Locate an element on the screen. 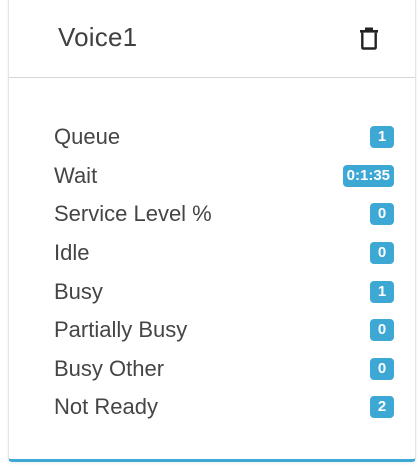 Image resolution: width=417 pixels, height=465 pixels. stat-row-not-ready: Not Ready 2 is located at coordinates (224, 407).